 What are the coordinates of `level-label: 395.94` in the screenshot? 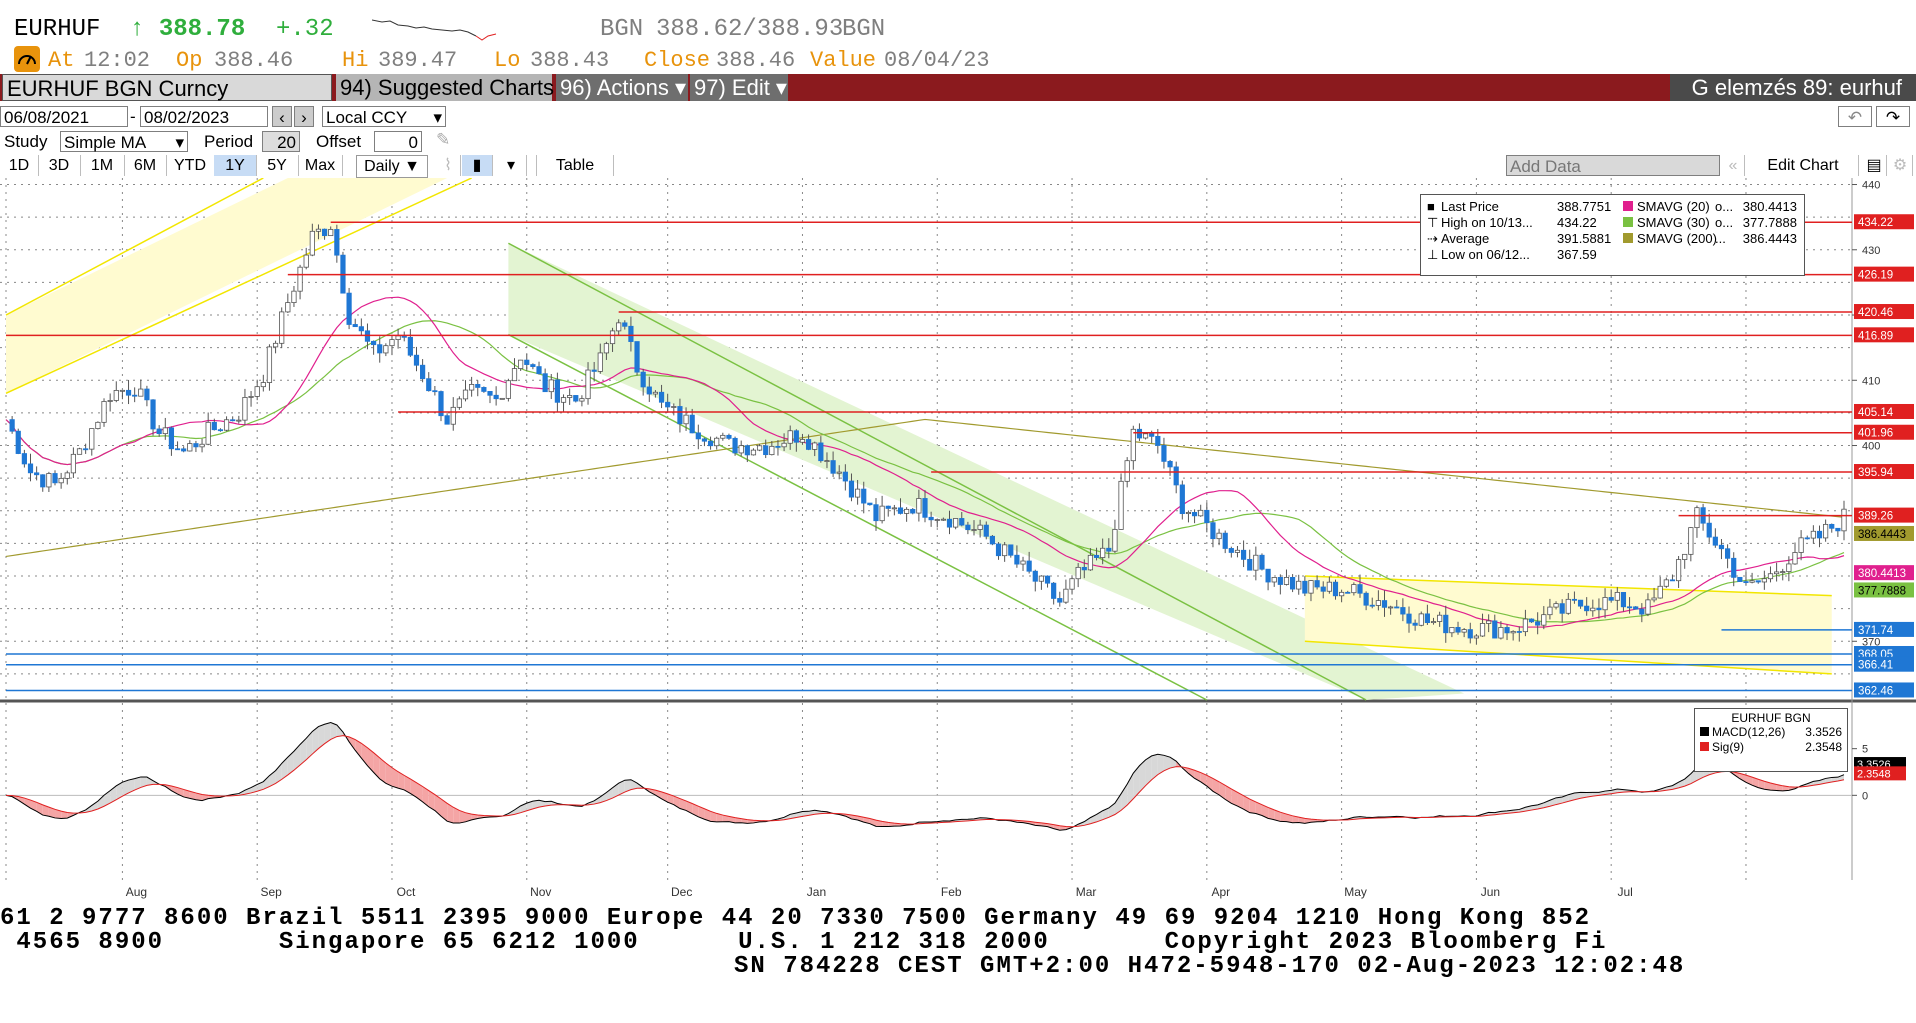 It's located at (1876, 473).